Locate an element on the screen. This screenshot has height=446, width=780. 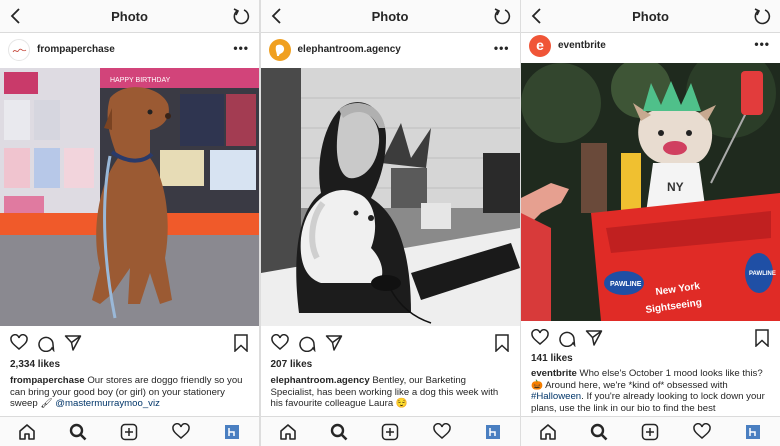
caption-hashtag-link: #Halloween is located at coordinates (556, 396).